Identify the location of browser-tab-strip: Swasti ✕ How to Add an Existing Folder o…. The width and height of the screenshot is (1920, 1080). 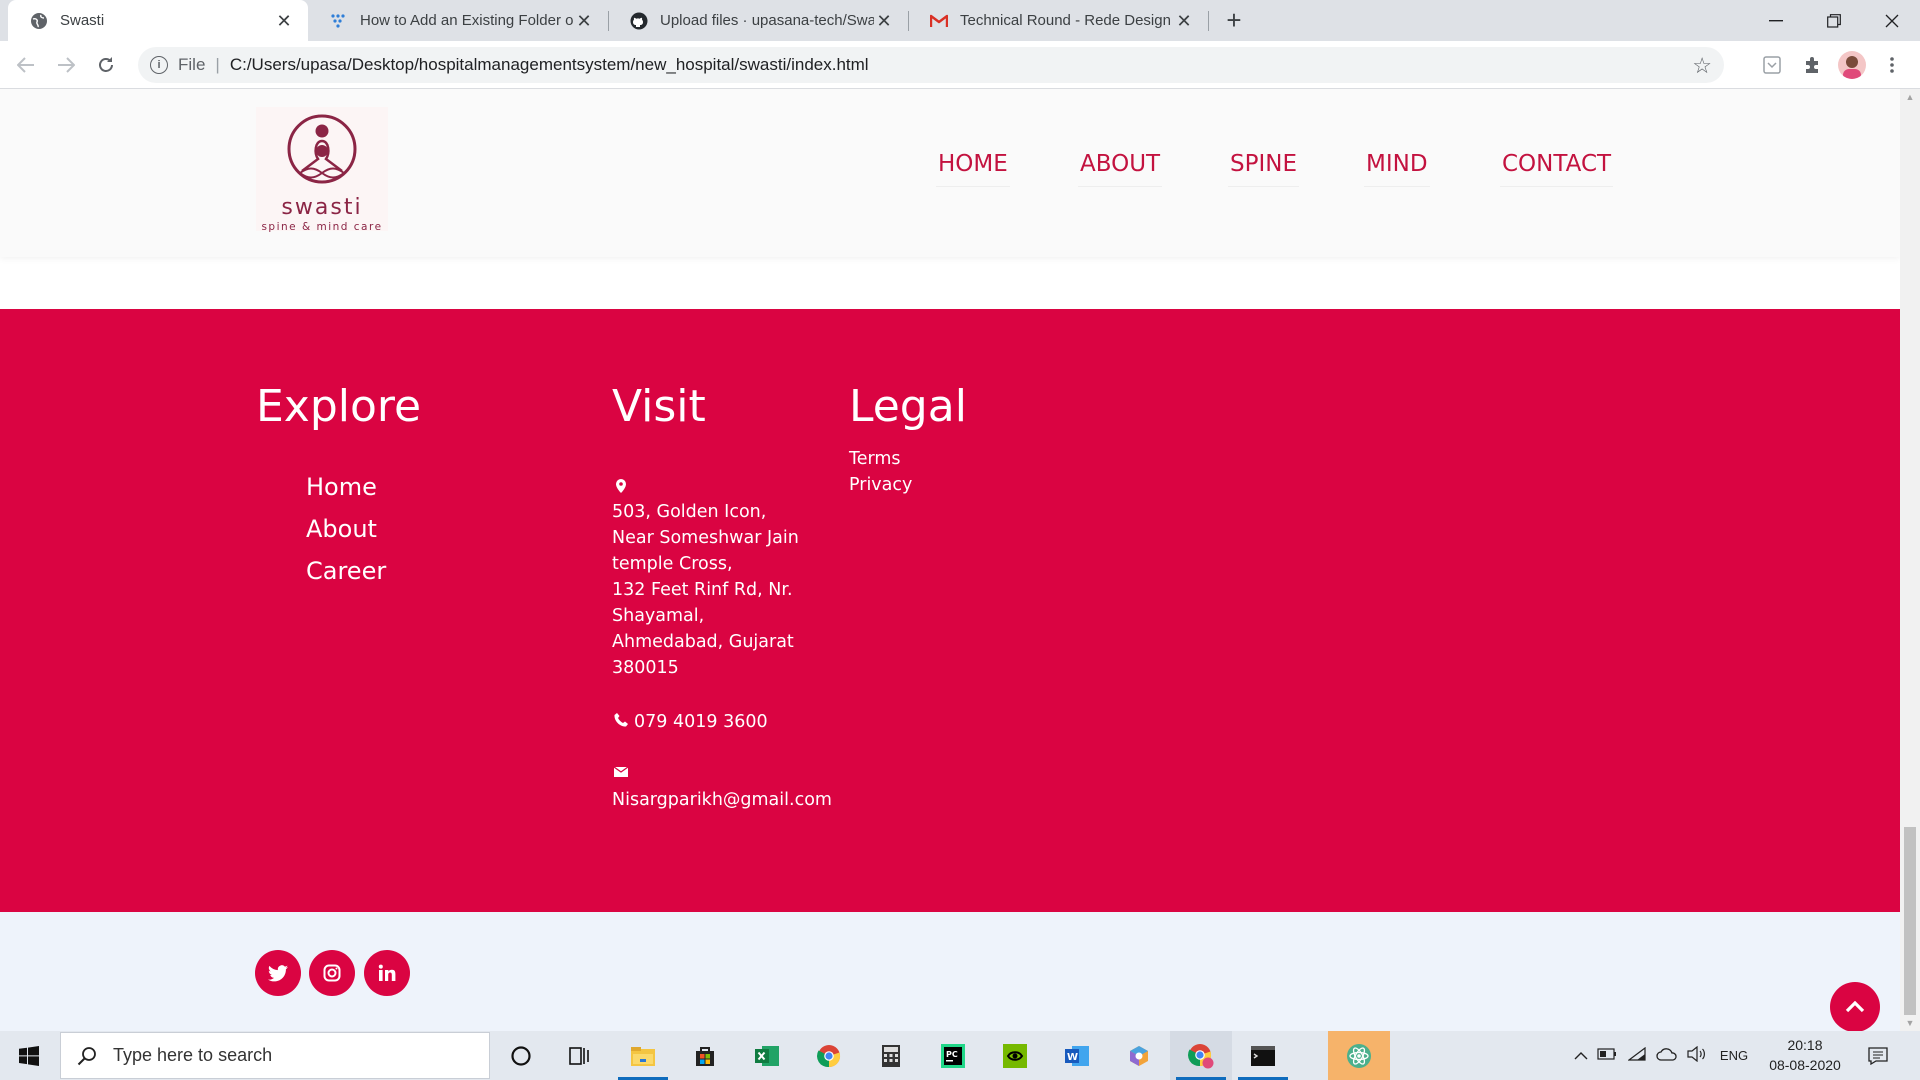
(960, 20).